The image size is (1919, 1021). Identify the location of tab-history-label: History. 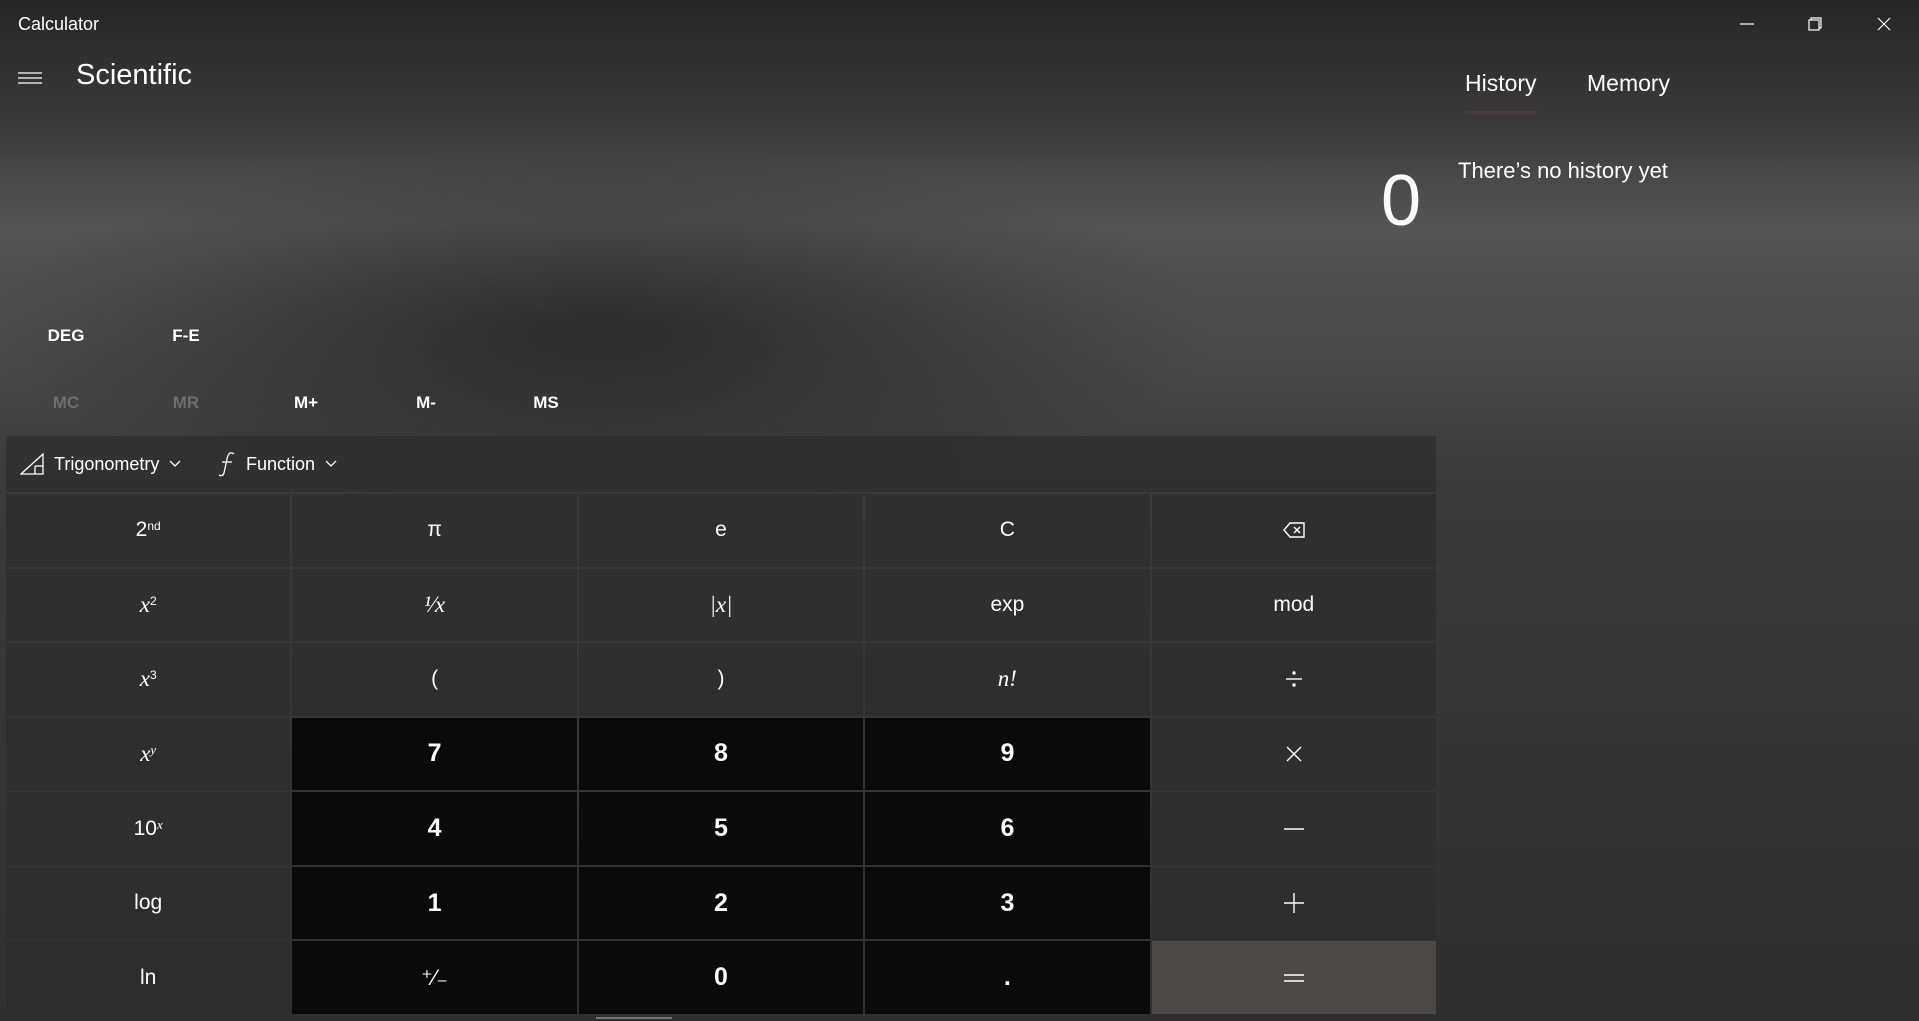
(1501, 83).